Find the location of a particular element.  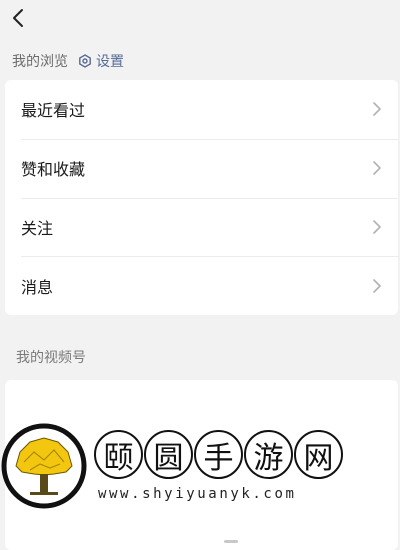

channels-section-title: 我的视频号 is located at coordinates (51, 358).